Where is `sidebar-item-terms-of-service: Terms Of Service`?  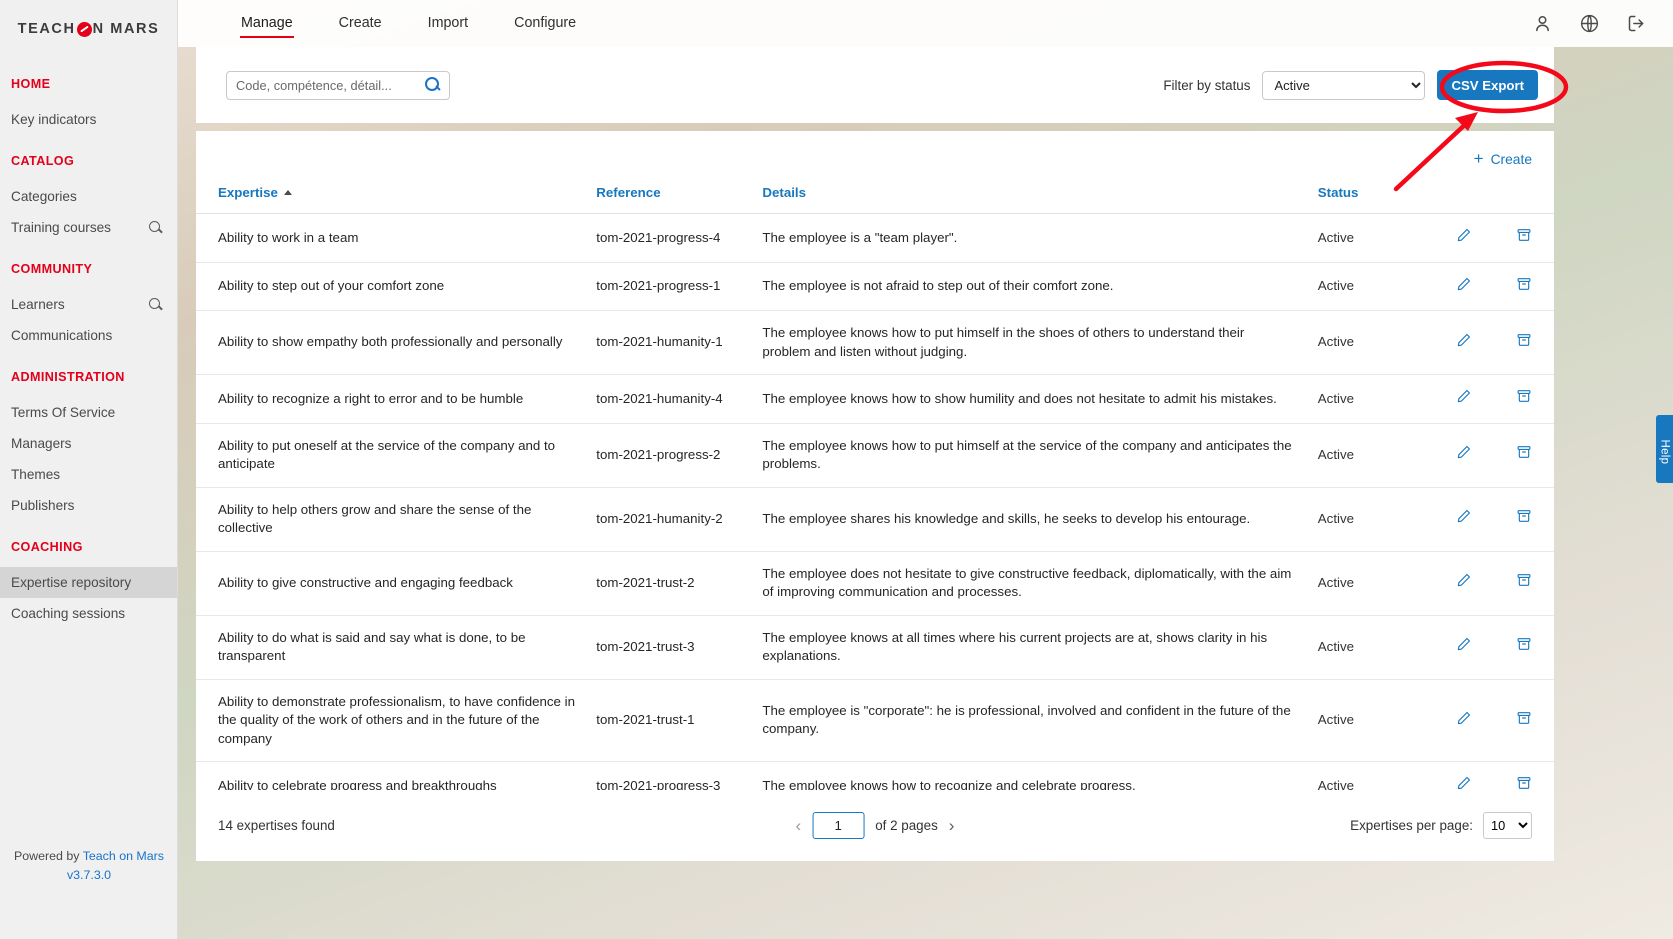 sidebar-item-terms-of-service: Terms Of Service is located at coordinates (88, 412).